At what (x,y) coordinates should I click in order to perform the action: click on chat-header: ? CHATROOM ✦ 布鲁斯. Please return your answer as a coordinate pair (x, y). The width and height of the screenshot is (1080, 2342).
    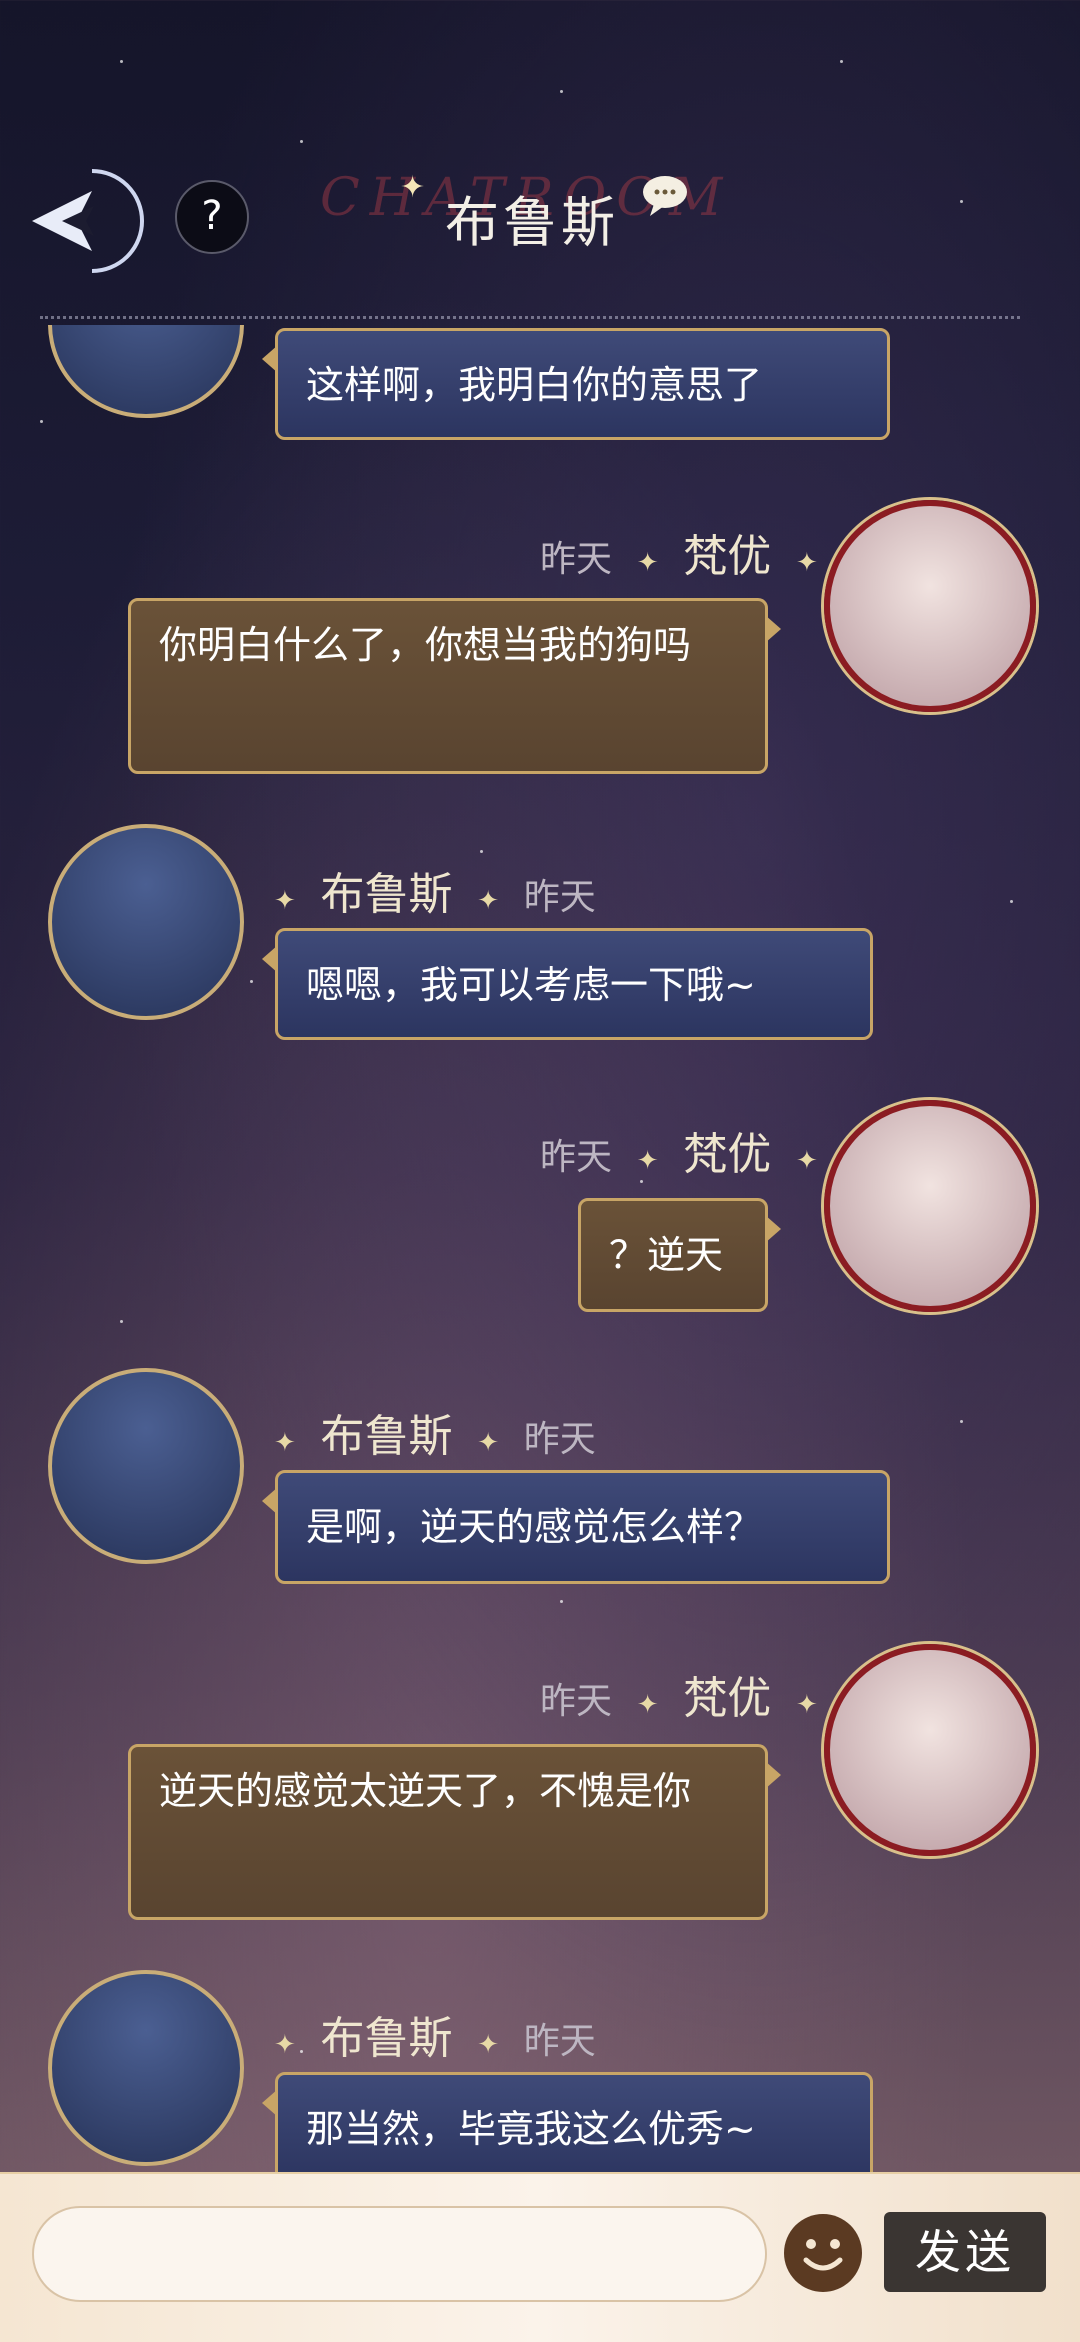
    Looking at the image, I should click on (540, 215).